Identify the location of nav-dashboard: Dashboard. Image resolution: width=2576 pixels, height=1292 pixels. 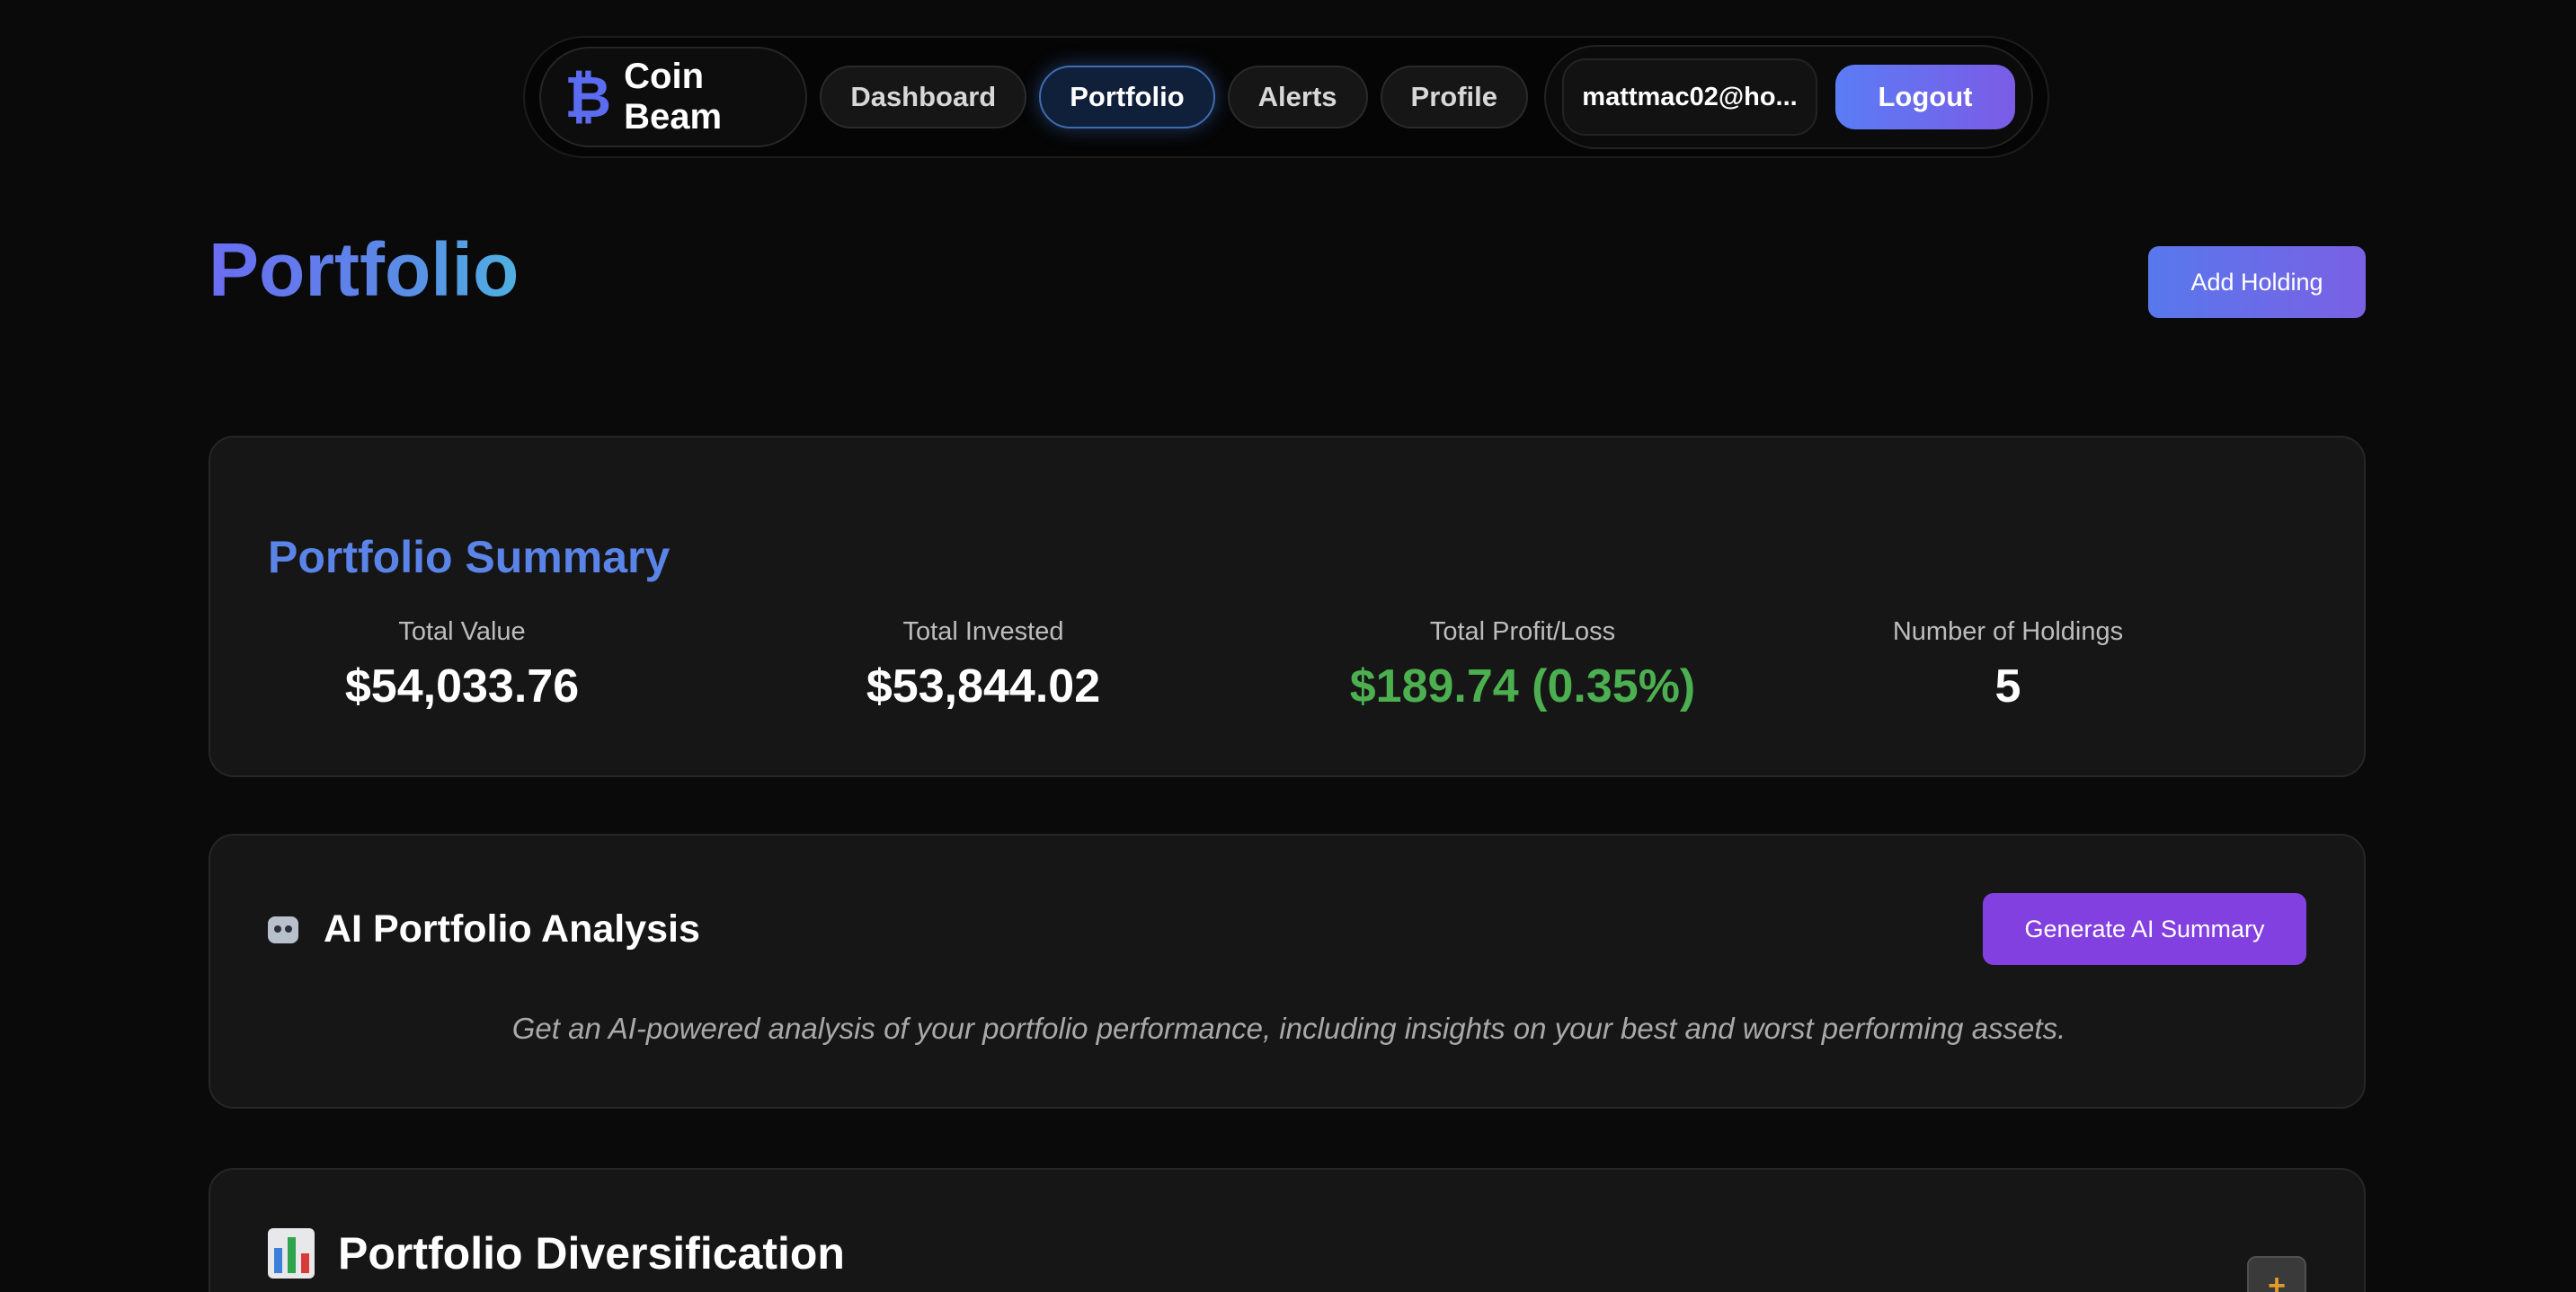
(923, 97).